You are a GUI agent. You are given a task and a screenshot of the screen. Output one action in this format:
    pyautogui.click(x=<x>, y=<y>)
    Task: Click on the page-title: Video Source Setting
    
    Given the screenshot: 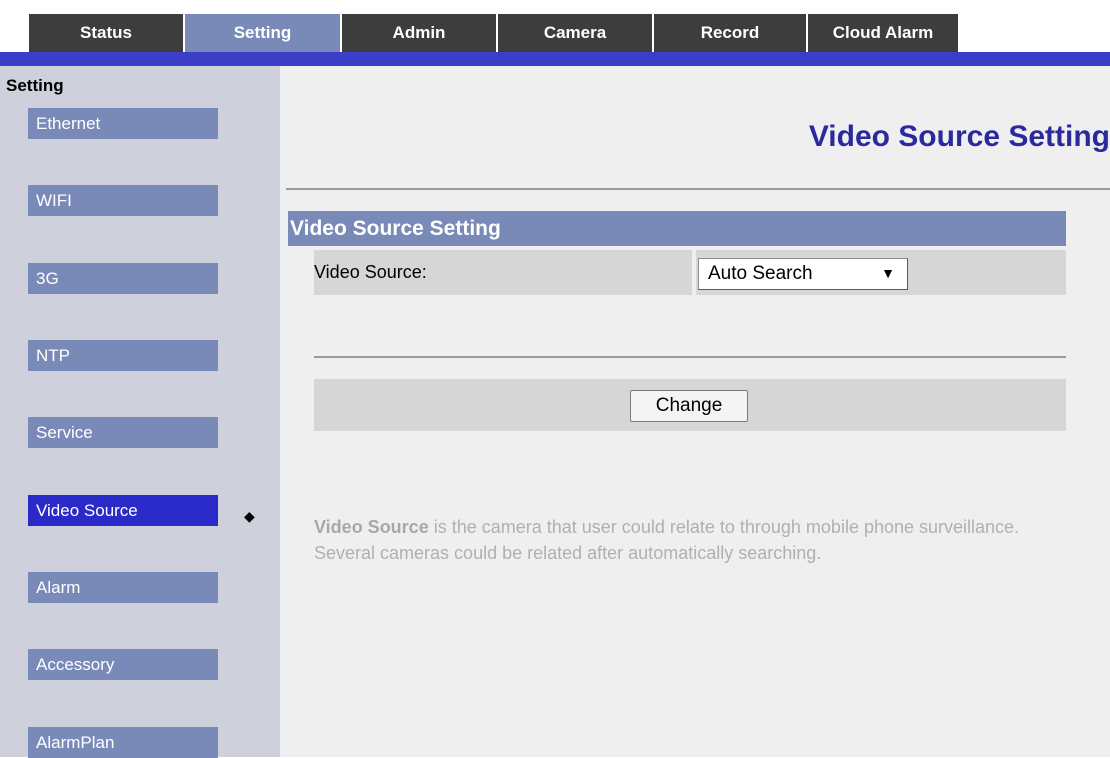 What is the action you would take?
    pyautogui.click(x=959, y=136)
    